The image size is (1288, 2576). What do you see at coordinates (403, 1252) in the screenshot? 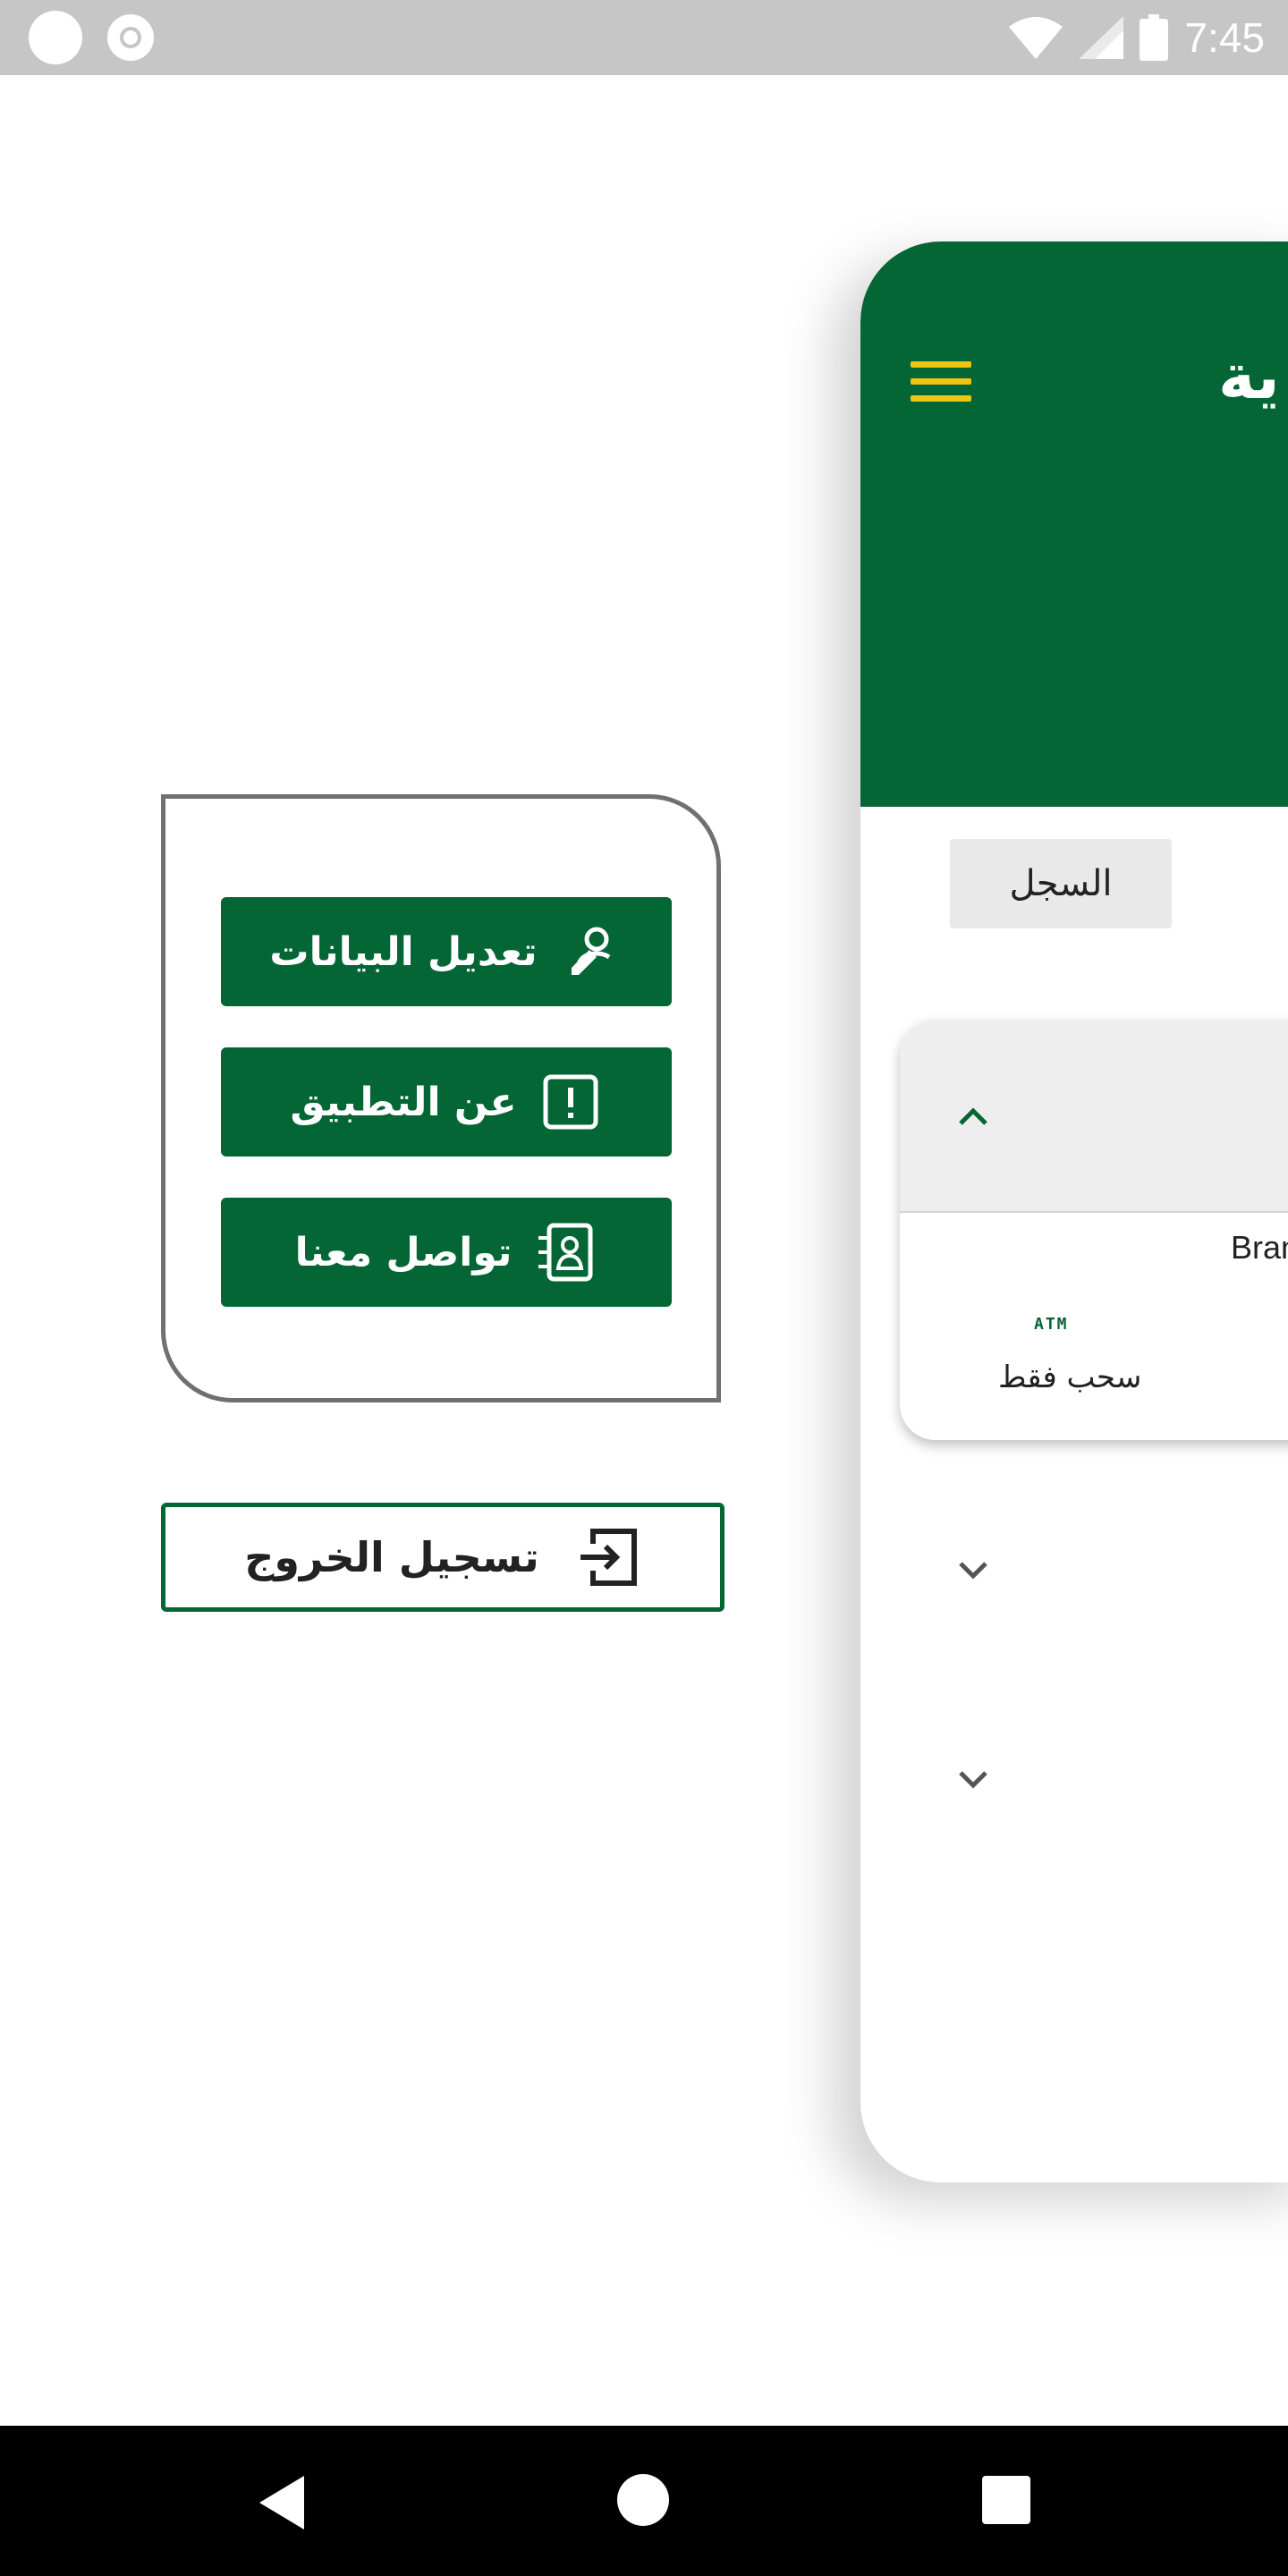
I see `contact-us-label: تواصل معنا` at bounding box center [403, 1252].